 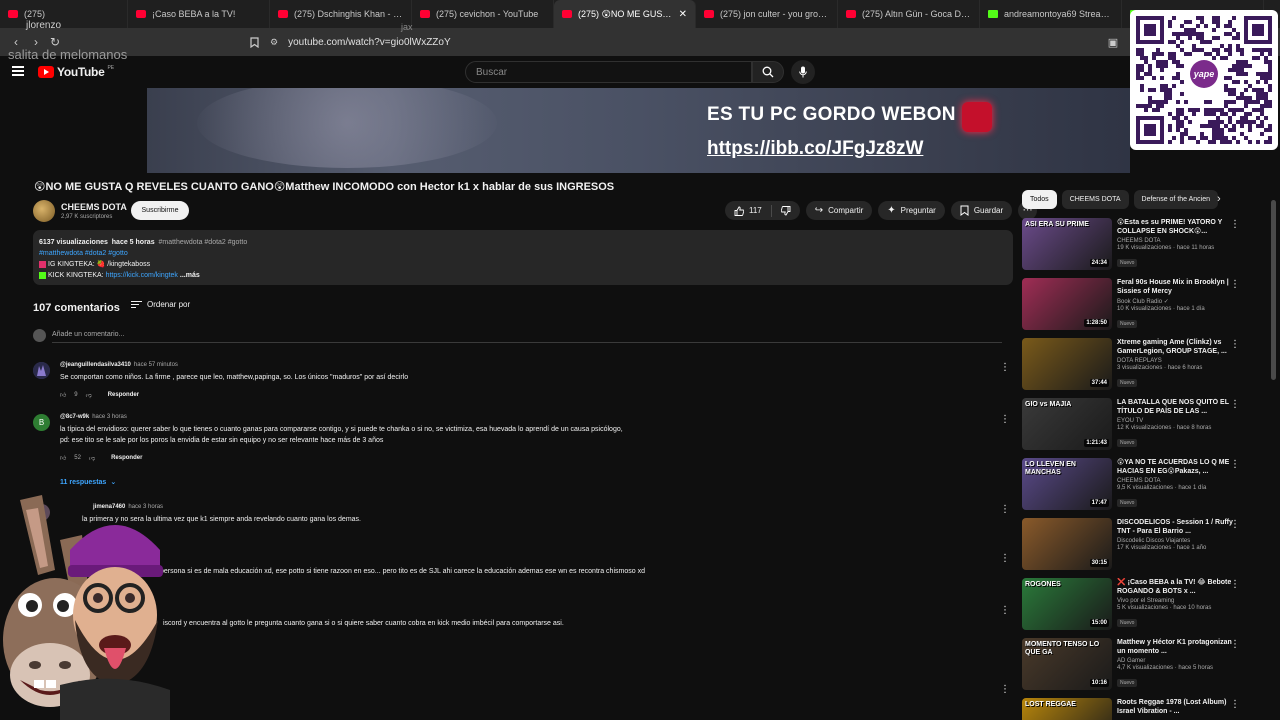 What do you see at coordinates (18, 71) in the screenshot?
I see `menu-icon` at bounding box center [18, 71].